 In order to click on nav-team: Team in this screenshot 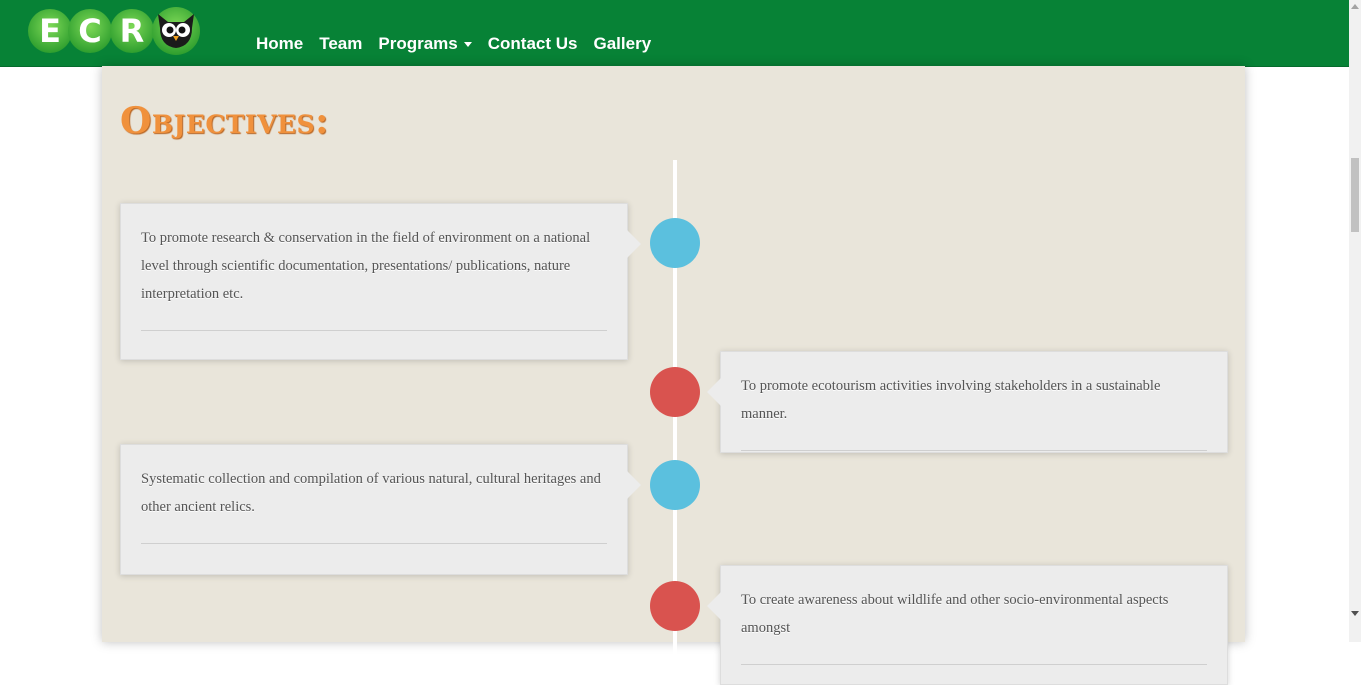, I will do `click(340, 44)`.